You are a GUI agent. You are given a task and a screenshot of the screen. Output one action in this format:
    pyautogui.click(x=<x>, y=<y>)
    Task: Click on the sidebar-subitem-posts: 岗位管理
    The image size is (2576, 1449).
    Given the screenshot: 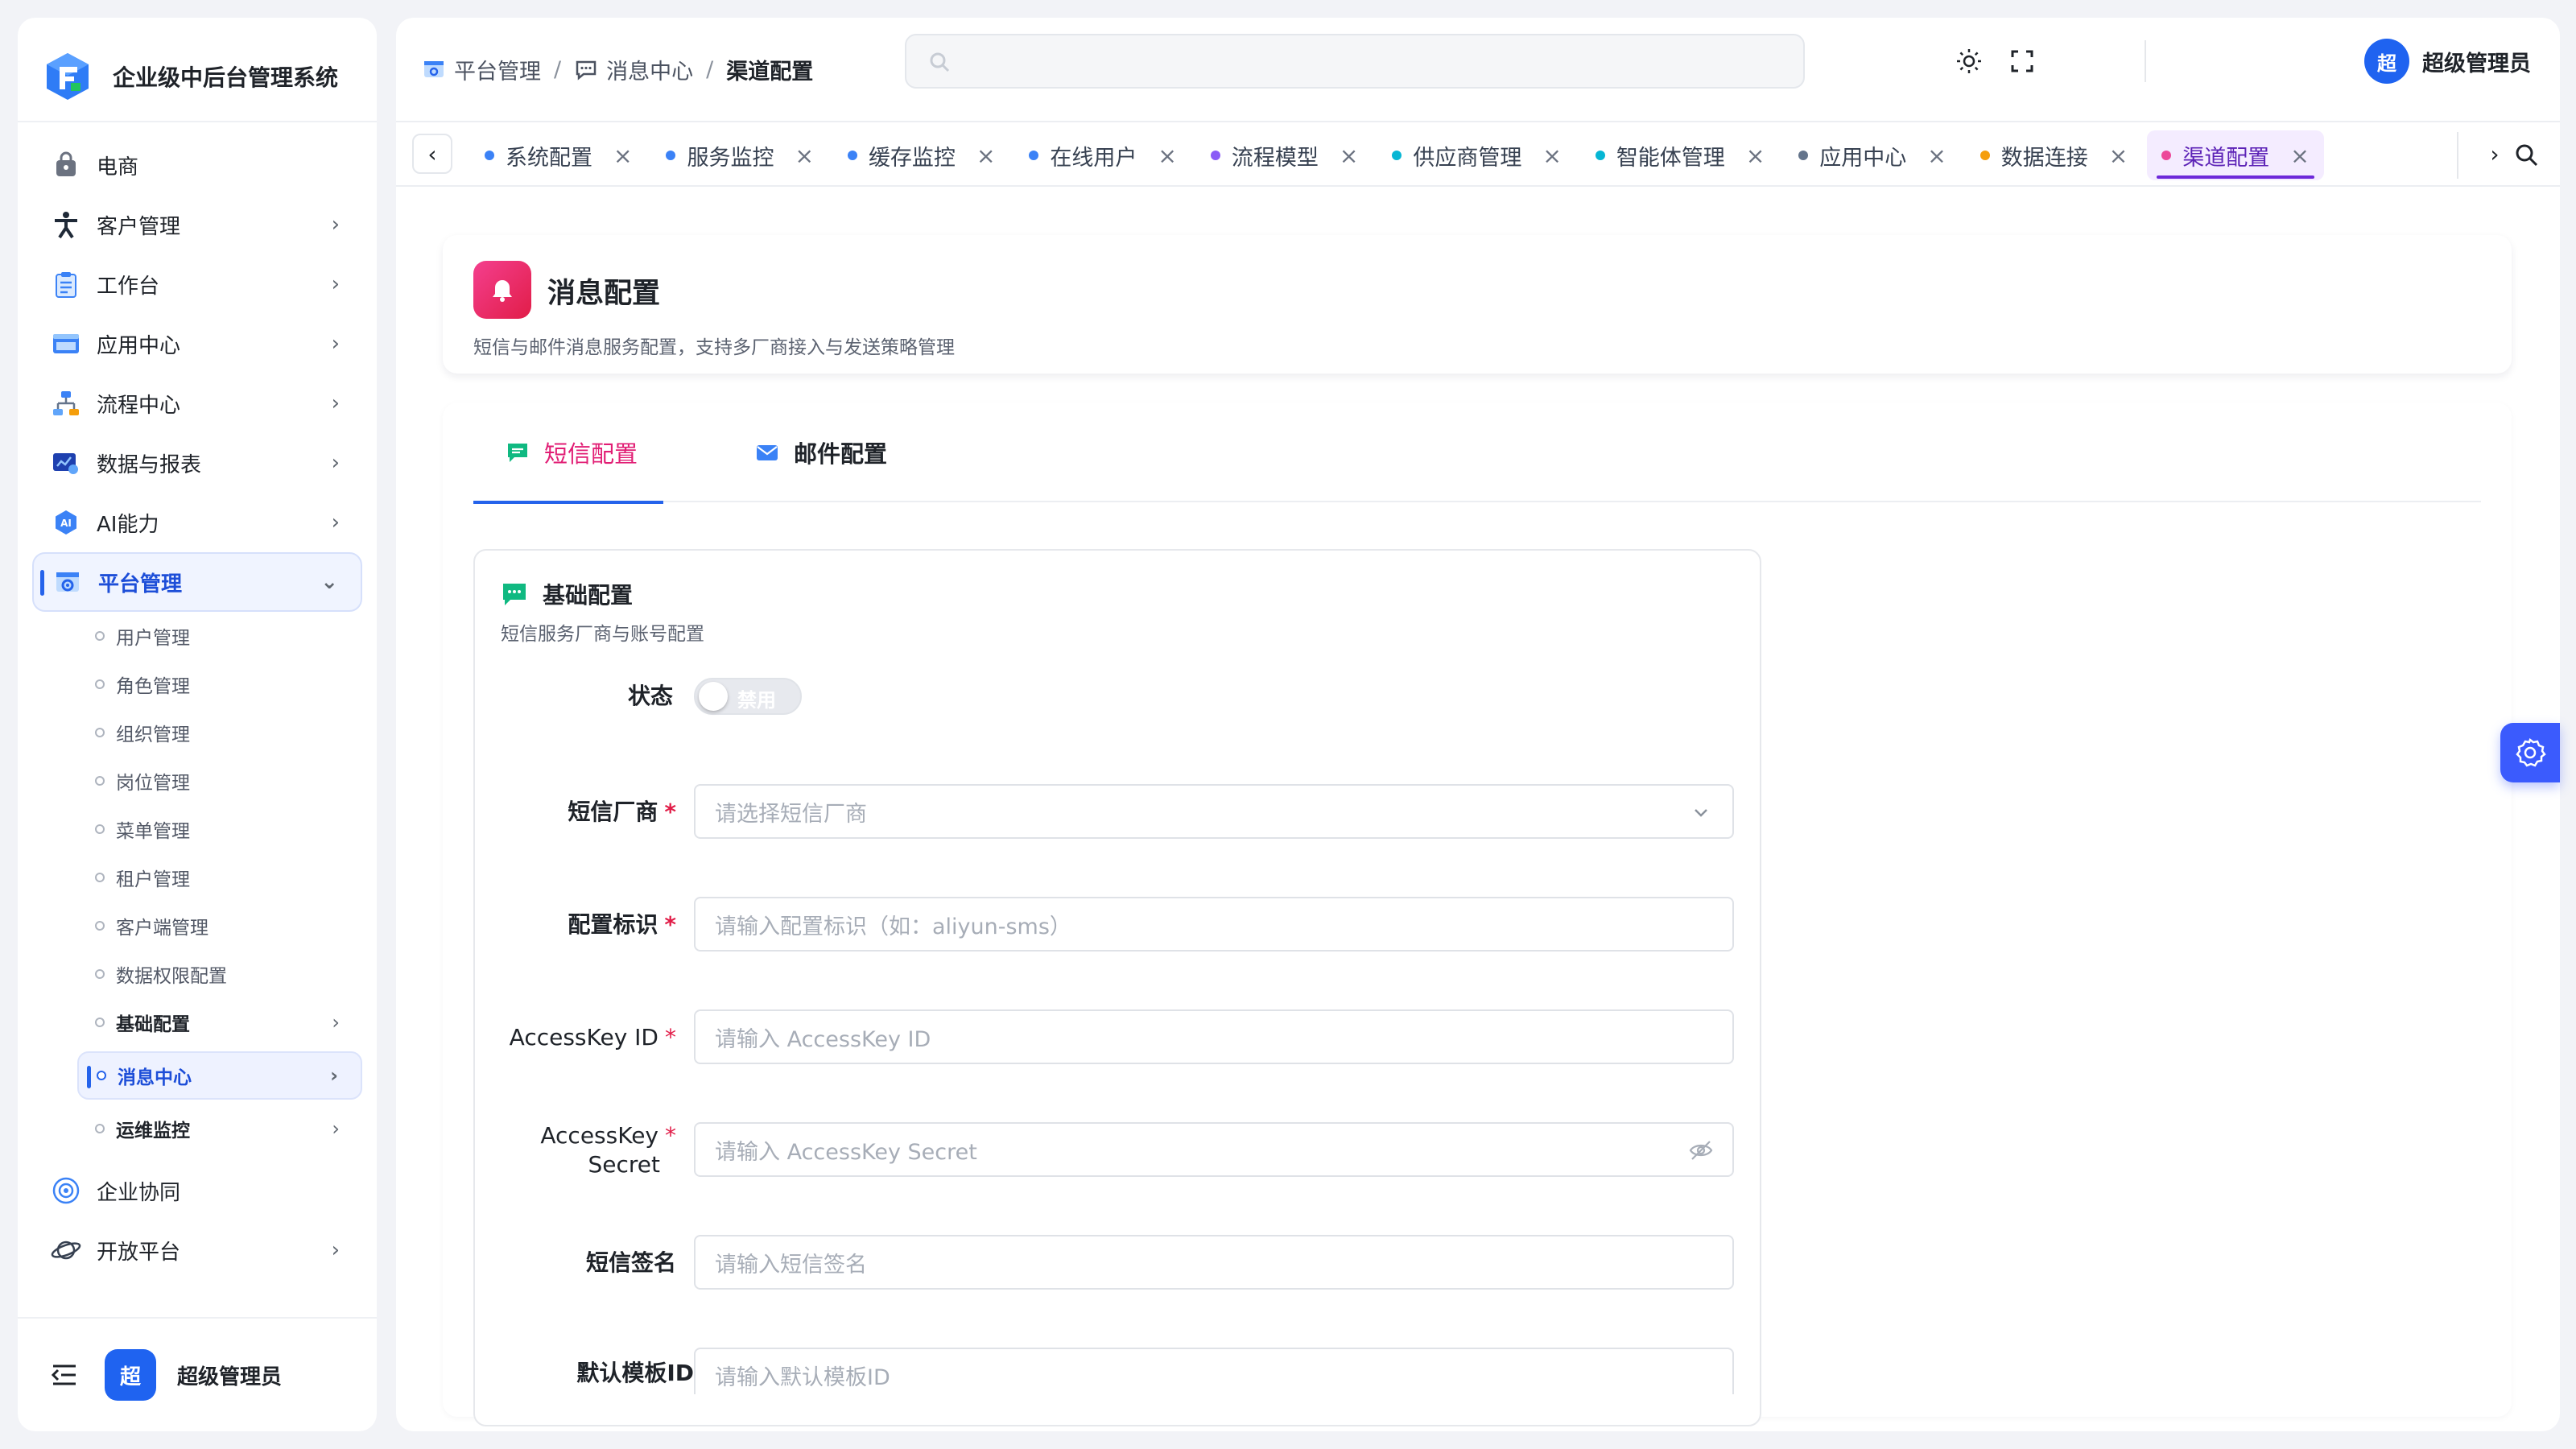 What is the action you would take?
    pyautogui.click(x=219, y=781)
    